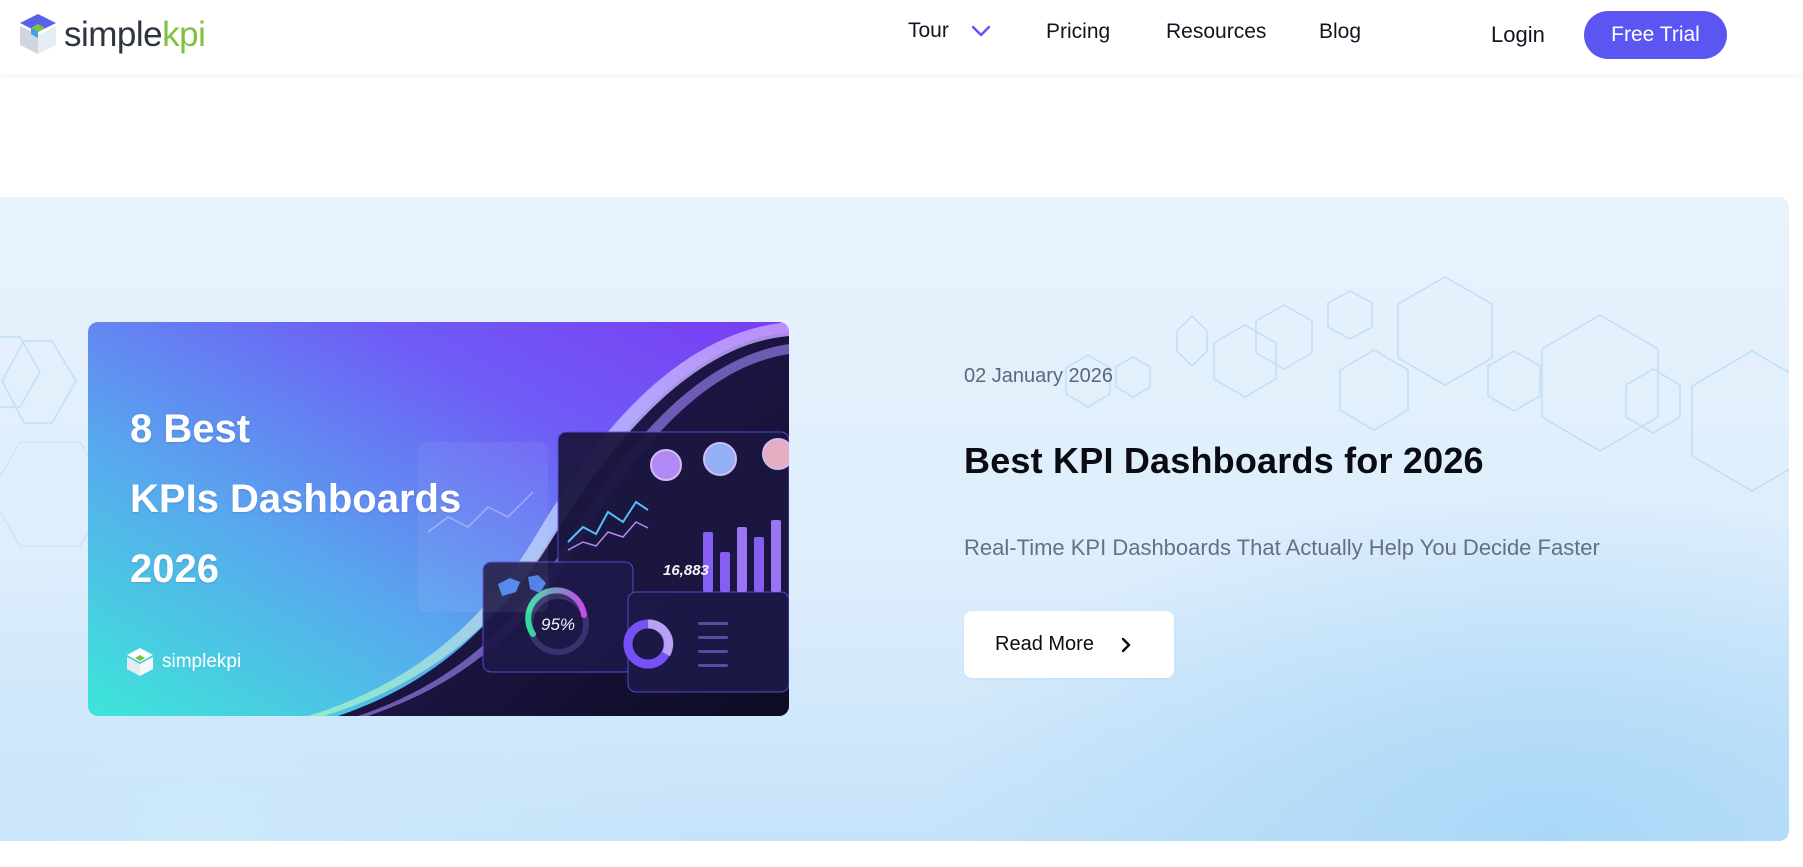 The width and height of the screenshot is (1803, 867). I want to click on free-trial-button: Free Trial, so click(1655, 35).